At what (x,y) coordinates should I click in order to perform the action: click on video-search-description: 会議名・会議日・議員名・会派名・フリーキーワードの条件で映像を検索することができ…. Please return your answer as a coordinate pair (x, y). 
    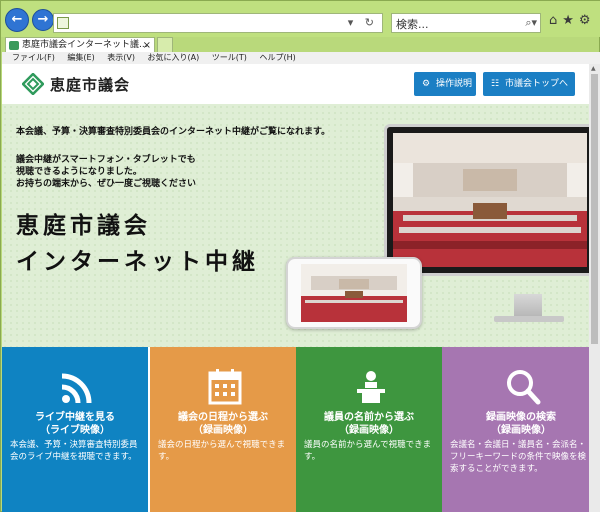
    Looking at the image, I should click on (518, 457).